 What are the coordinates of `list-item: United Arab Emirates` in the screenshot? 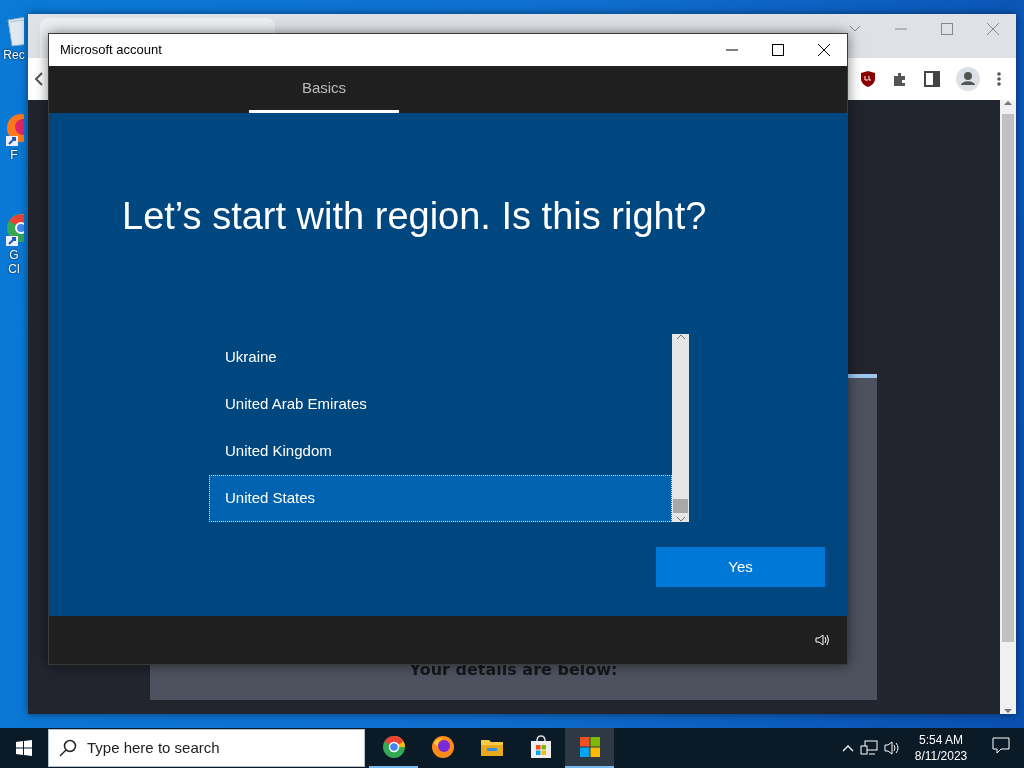 It's located at (440, 404).